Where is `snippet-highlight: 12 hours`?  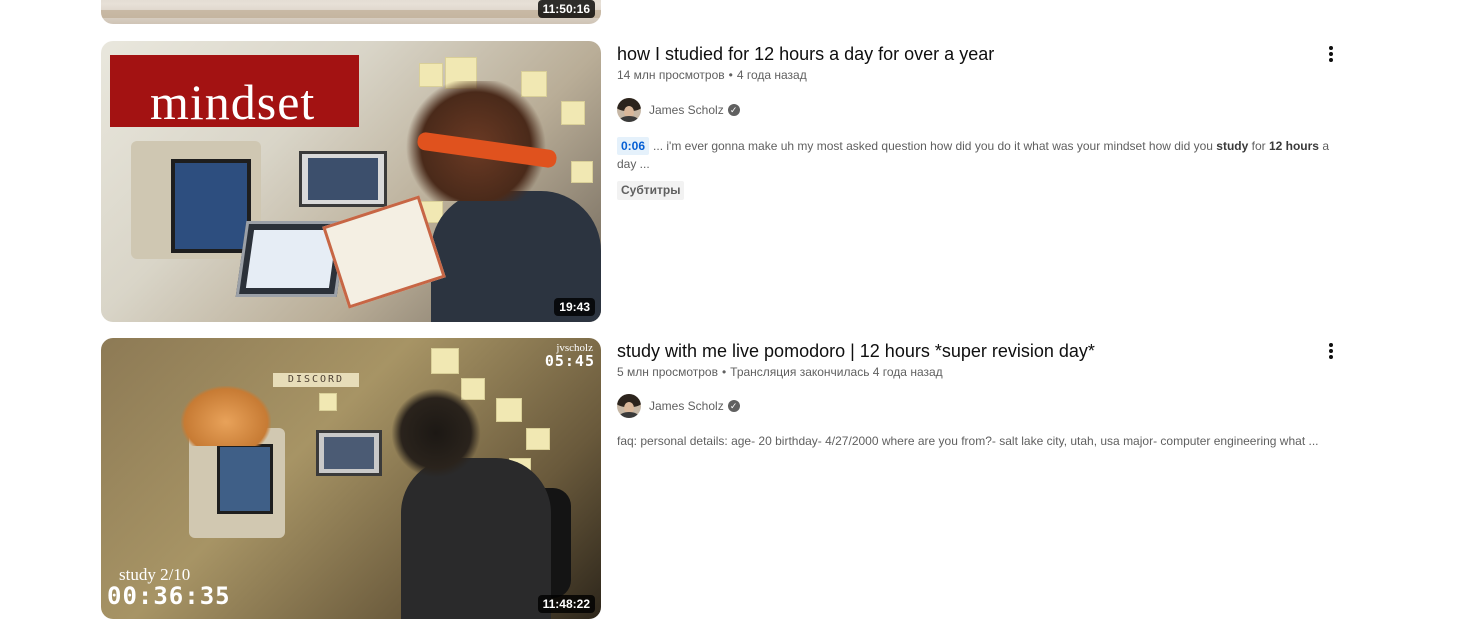
snippet-highlight: 12 hours is located at coordinates (1293, 146).